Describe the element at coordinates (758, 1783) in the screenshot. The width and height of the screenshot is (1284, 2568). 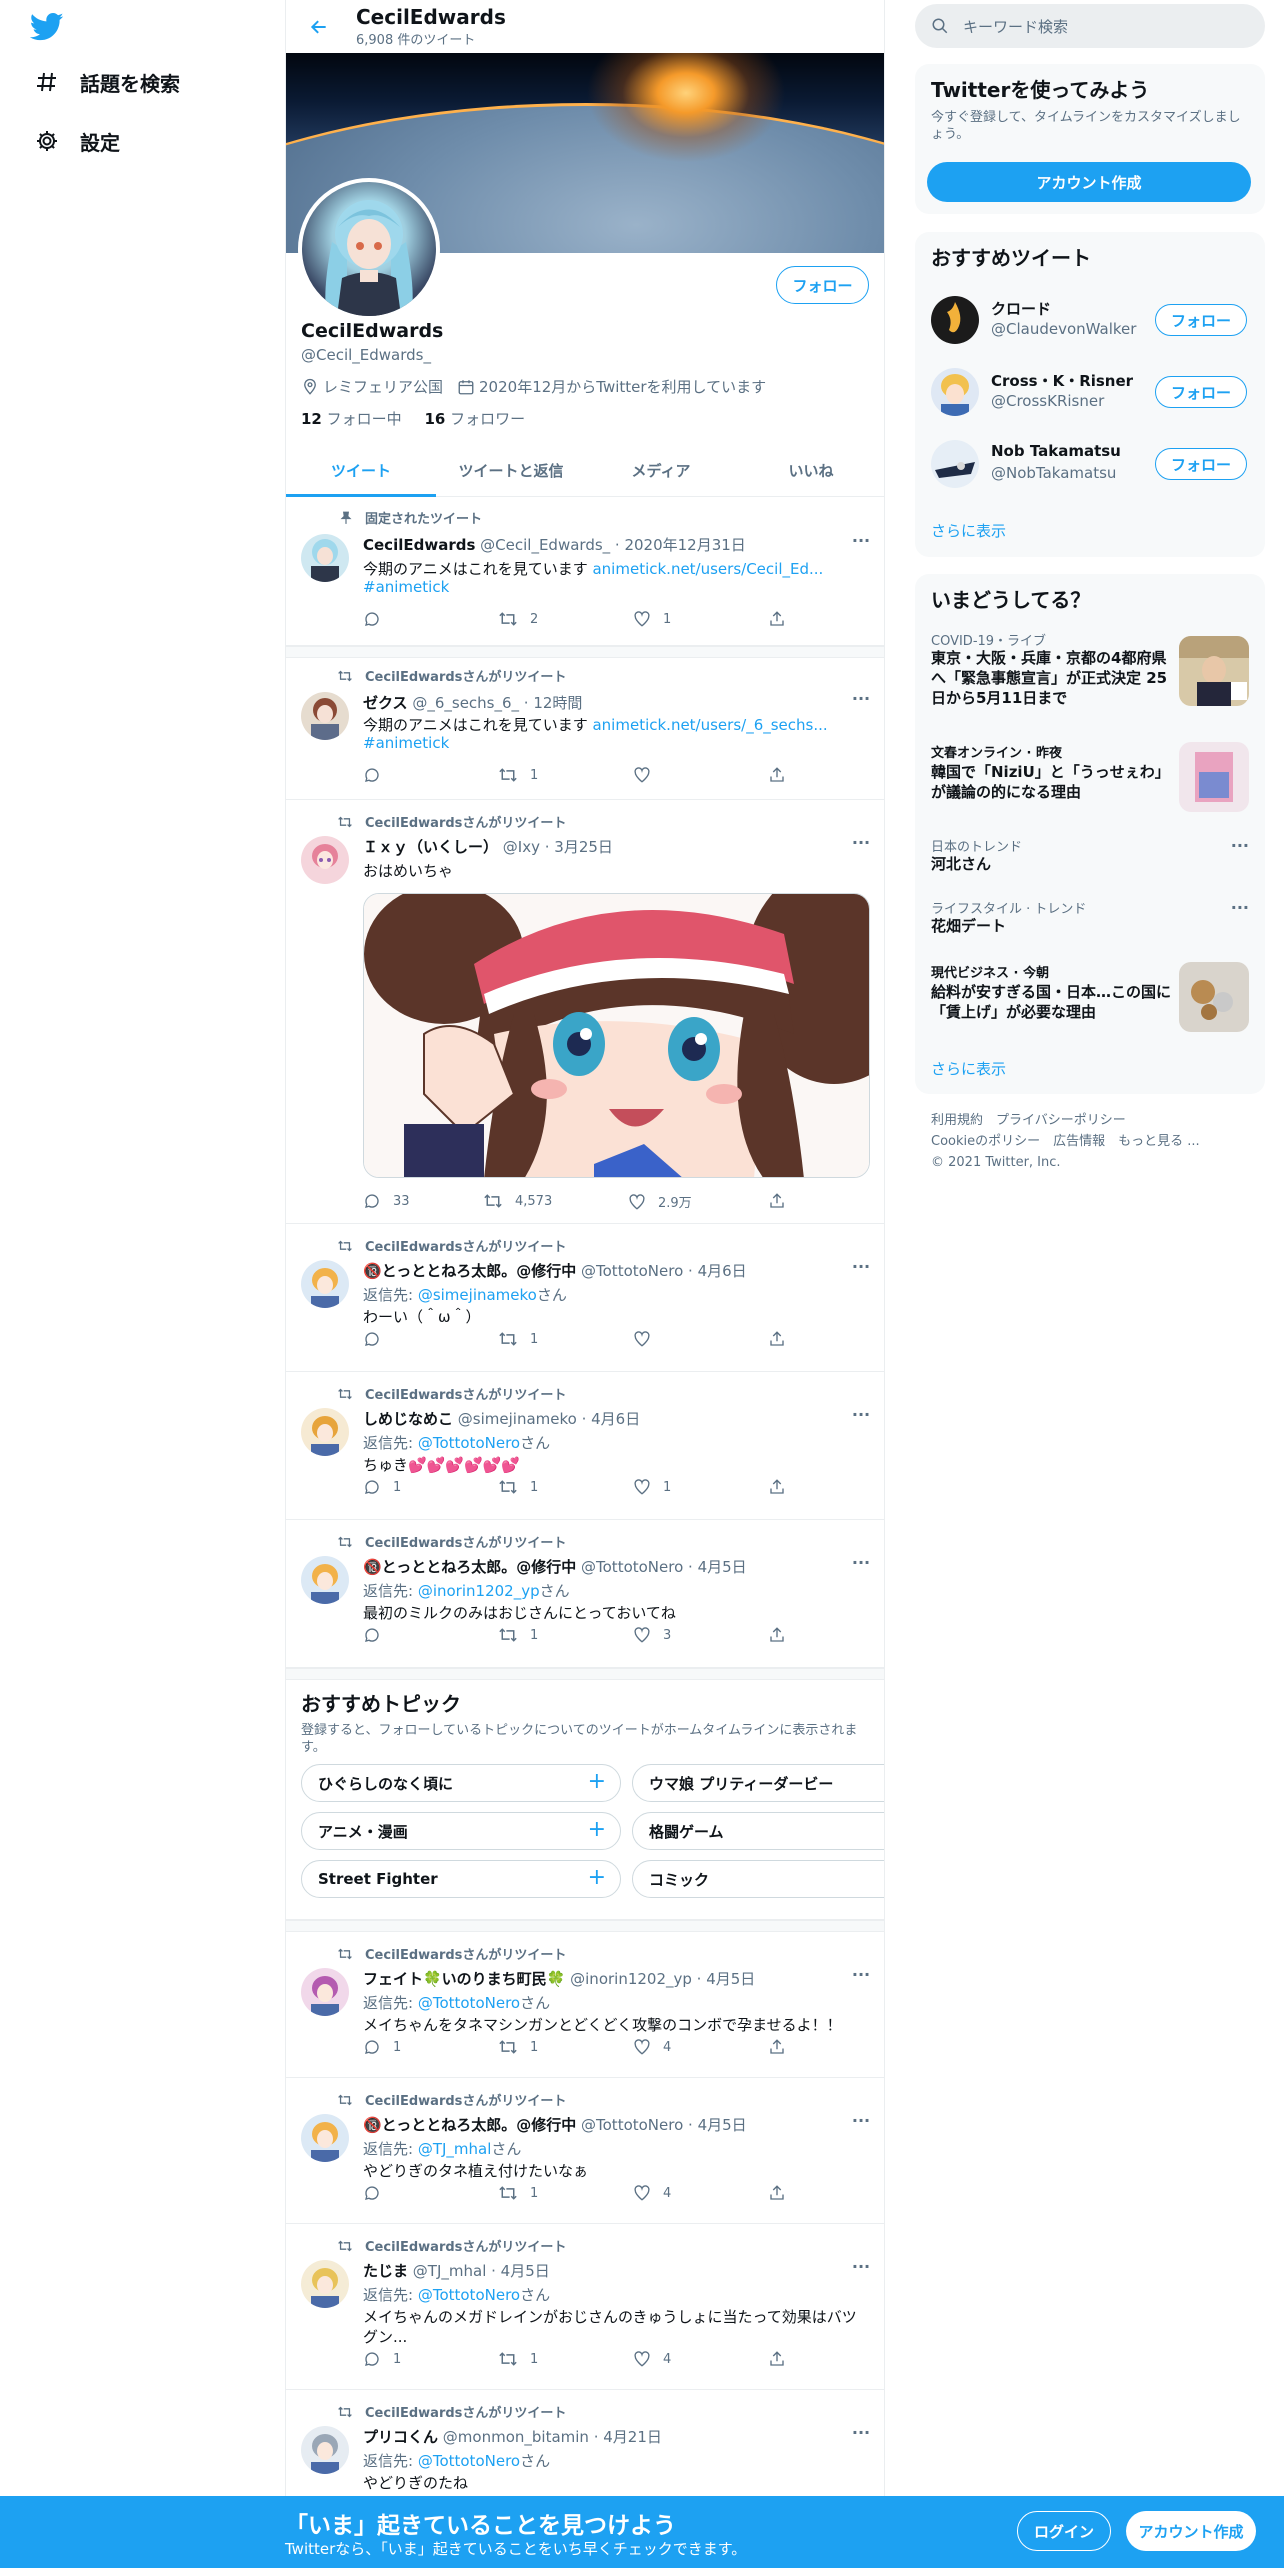
I see `topic-chip: ウマ娘 プリティーダービー` at that location.